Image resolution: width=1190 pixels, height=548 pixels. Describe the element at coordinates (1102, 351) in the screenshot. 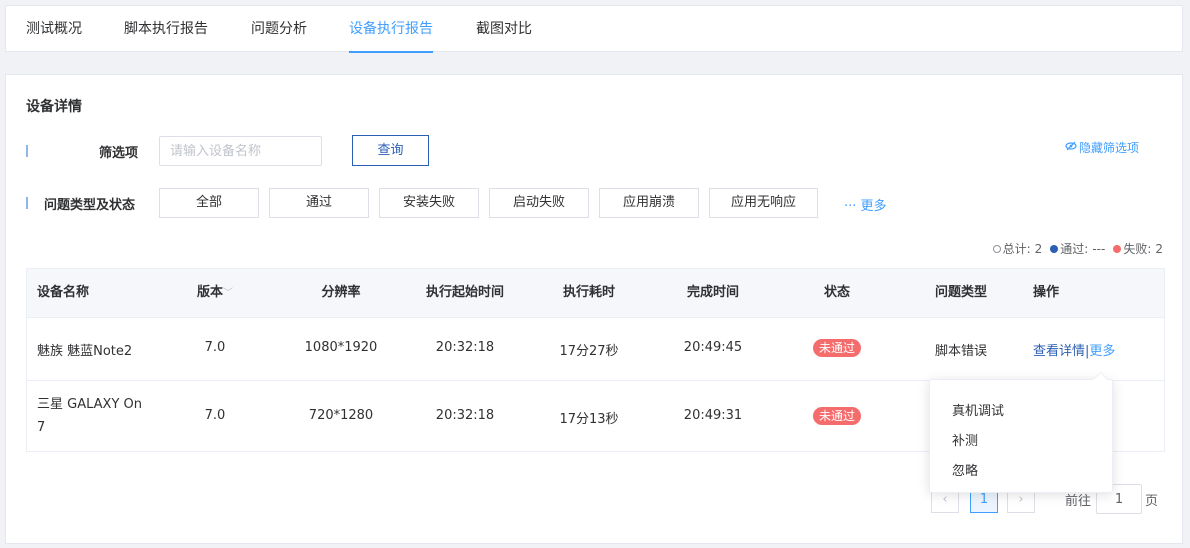

I see `more-actions-link: 更多` at that location.